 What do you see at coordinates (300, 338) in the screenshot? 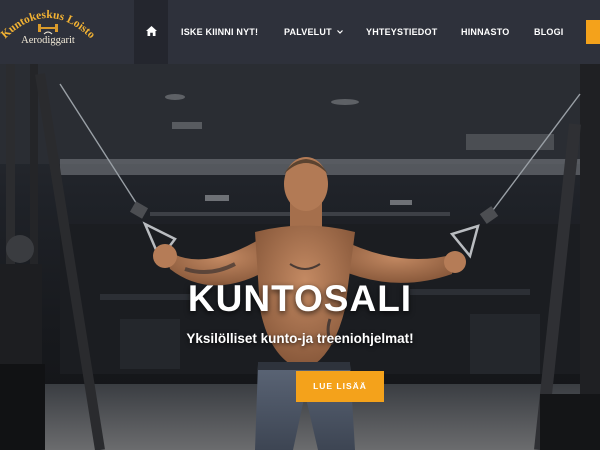
I see `hero-subtitle: Yksilölliset kunto-ja treeniohjelmat!` at bounding box center [300, 338].